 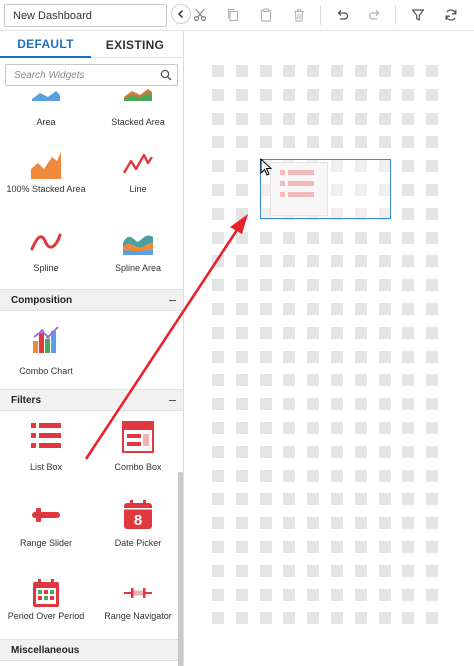 What do you see at coordinates (200, 15) in the screenshot?
I see `cut-button` at bounding box center [200, 15].